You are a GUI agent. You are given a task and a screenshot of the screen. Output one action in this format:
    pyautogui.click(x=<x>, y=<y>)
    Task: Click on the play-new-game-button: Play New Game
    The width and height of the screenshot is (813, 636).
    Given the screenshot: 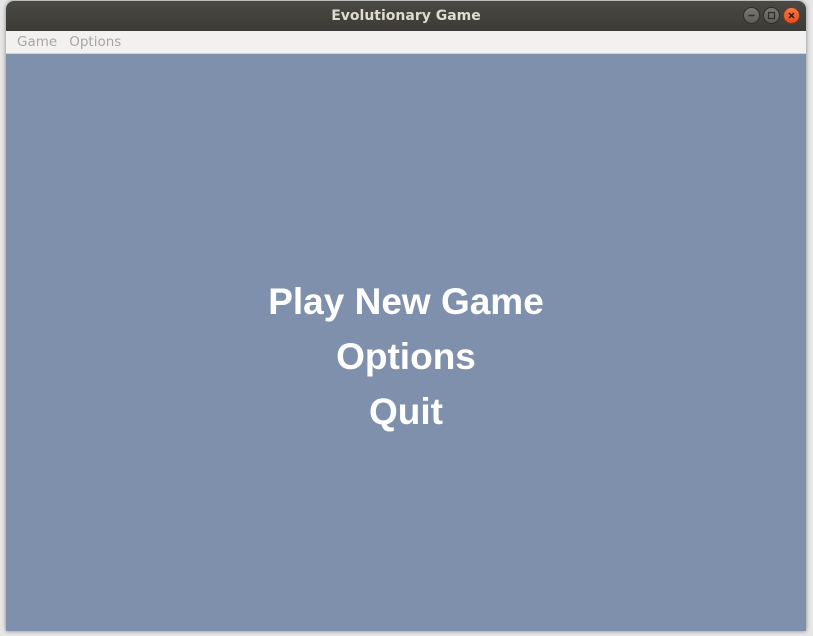 What is the action you would take?
    pyautogui.click(x=406, y=301)
    